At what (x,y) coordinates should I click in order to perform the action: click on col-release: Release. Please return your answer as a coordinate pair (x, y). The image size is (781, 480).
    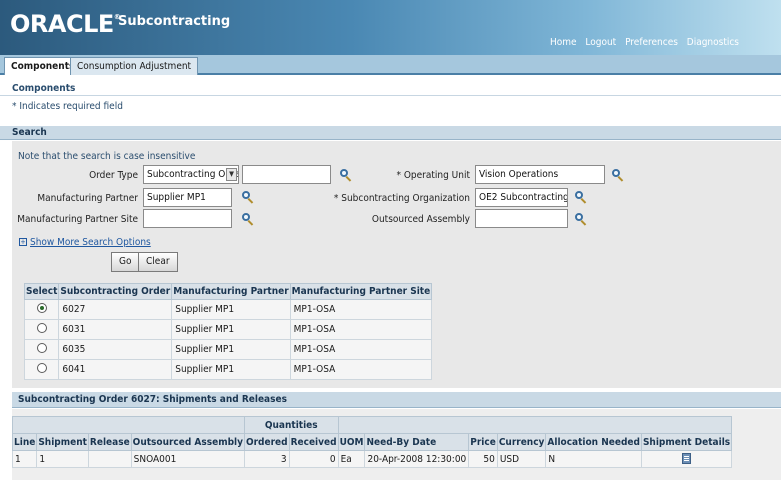
    Looking at the image, I should click on (109, 442).